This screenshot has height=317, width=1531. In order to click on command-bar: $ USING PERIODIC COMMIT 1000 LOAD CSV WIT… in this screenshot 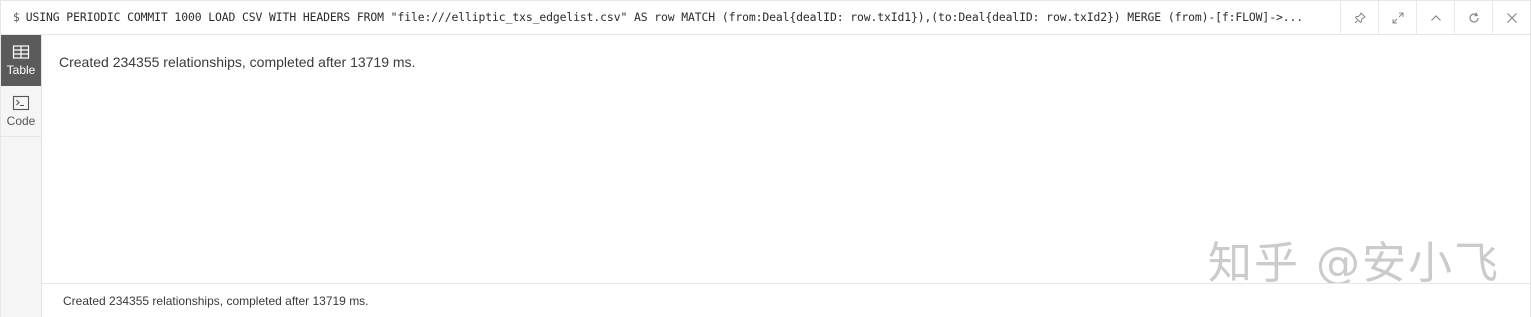, I will do `click(765, 18)`.